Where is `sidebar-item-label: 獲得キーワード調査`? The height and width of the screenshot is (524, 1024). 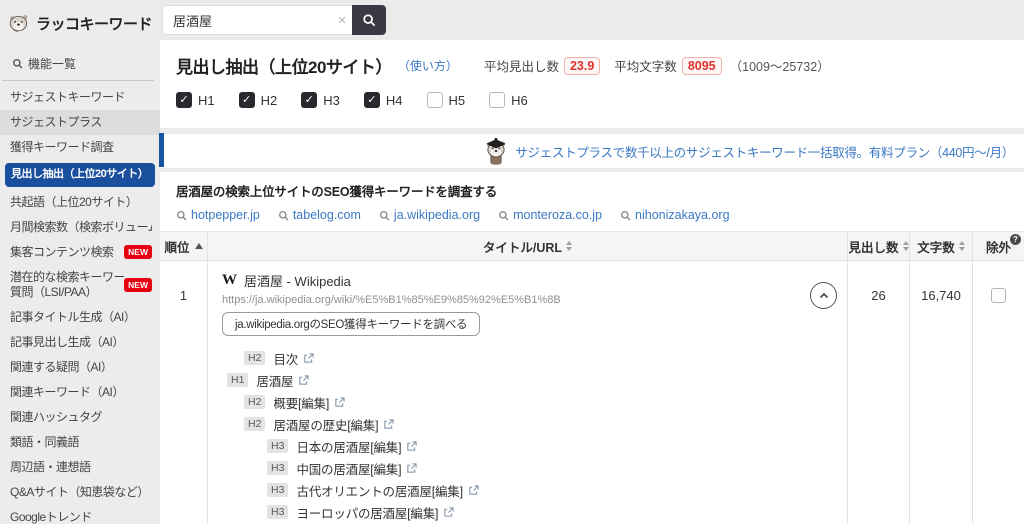
sidebar-item-label: 獲得キーワード調査 is located at coordinates (62, 147).